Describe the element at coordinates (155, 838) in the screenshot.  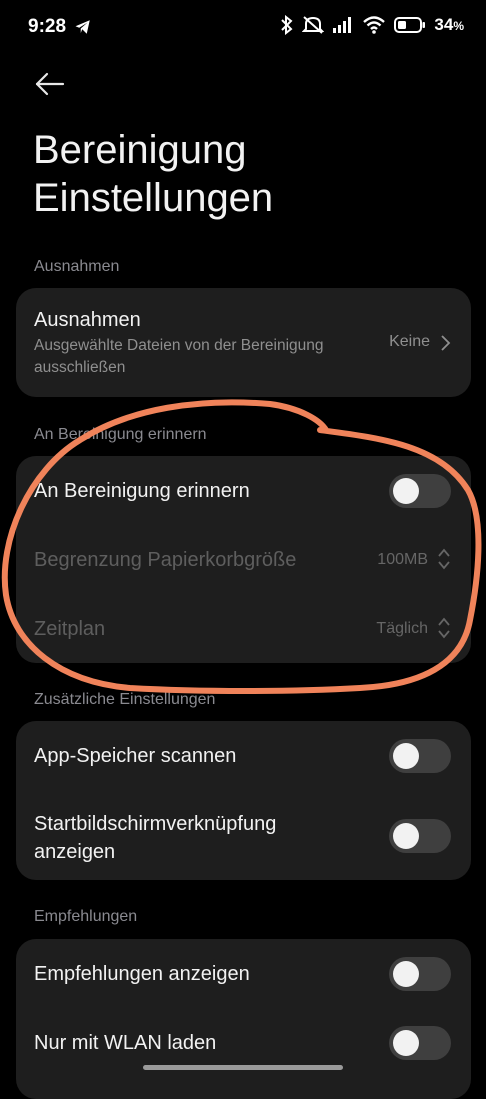
I see `shortcut-title: Startbildschirmverknüpfung anzeigen` at that location.